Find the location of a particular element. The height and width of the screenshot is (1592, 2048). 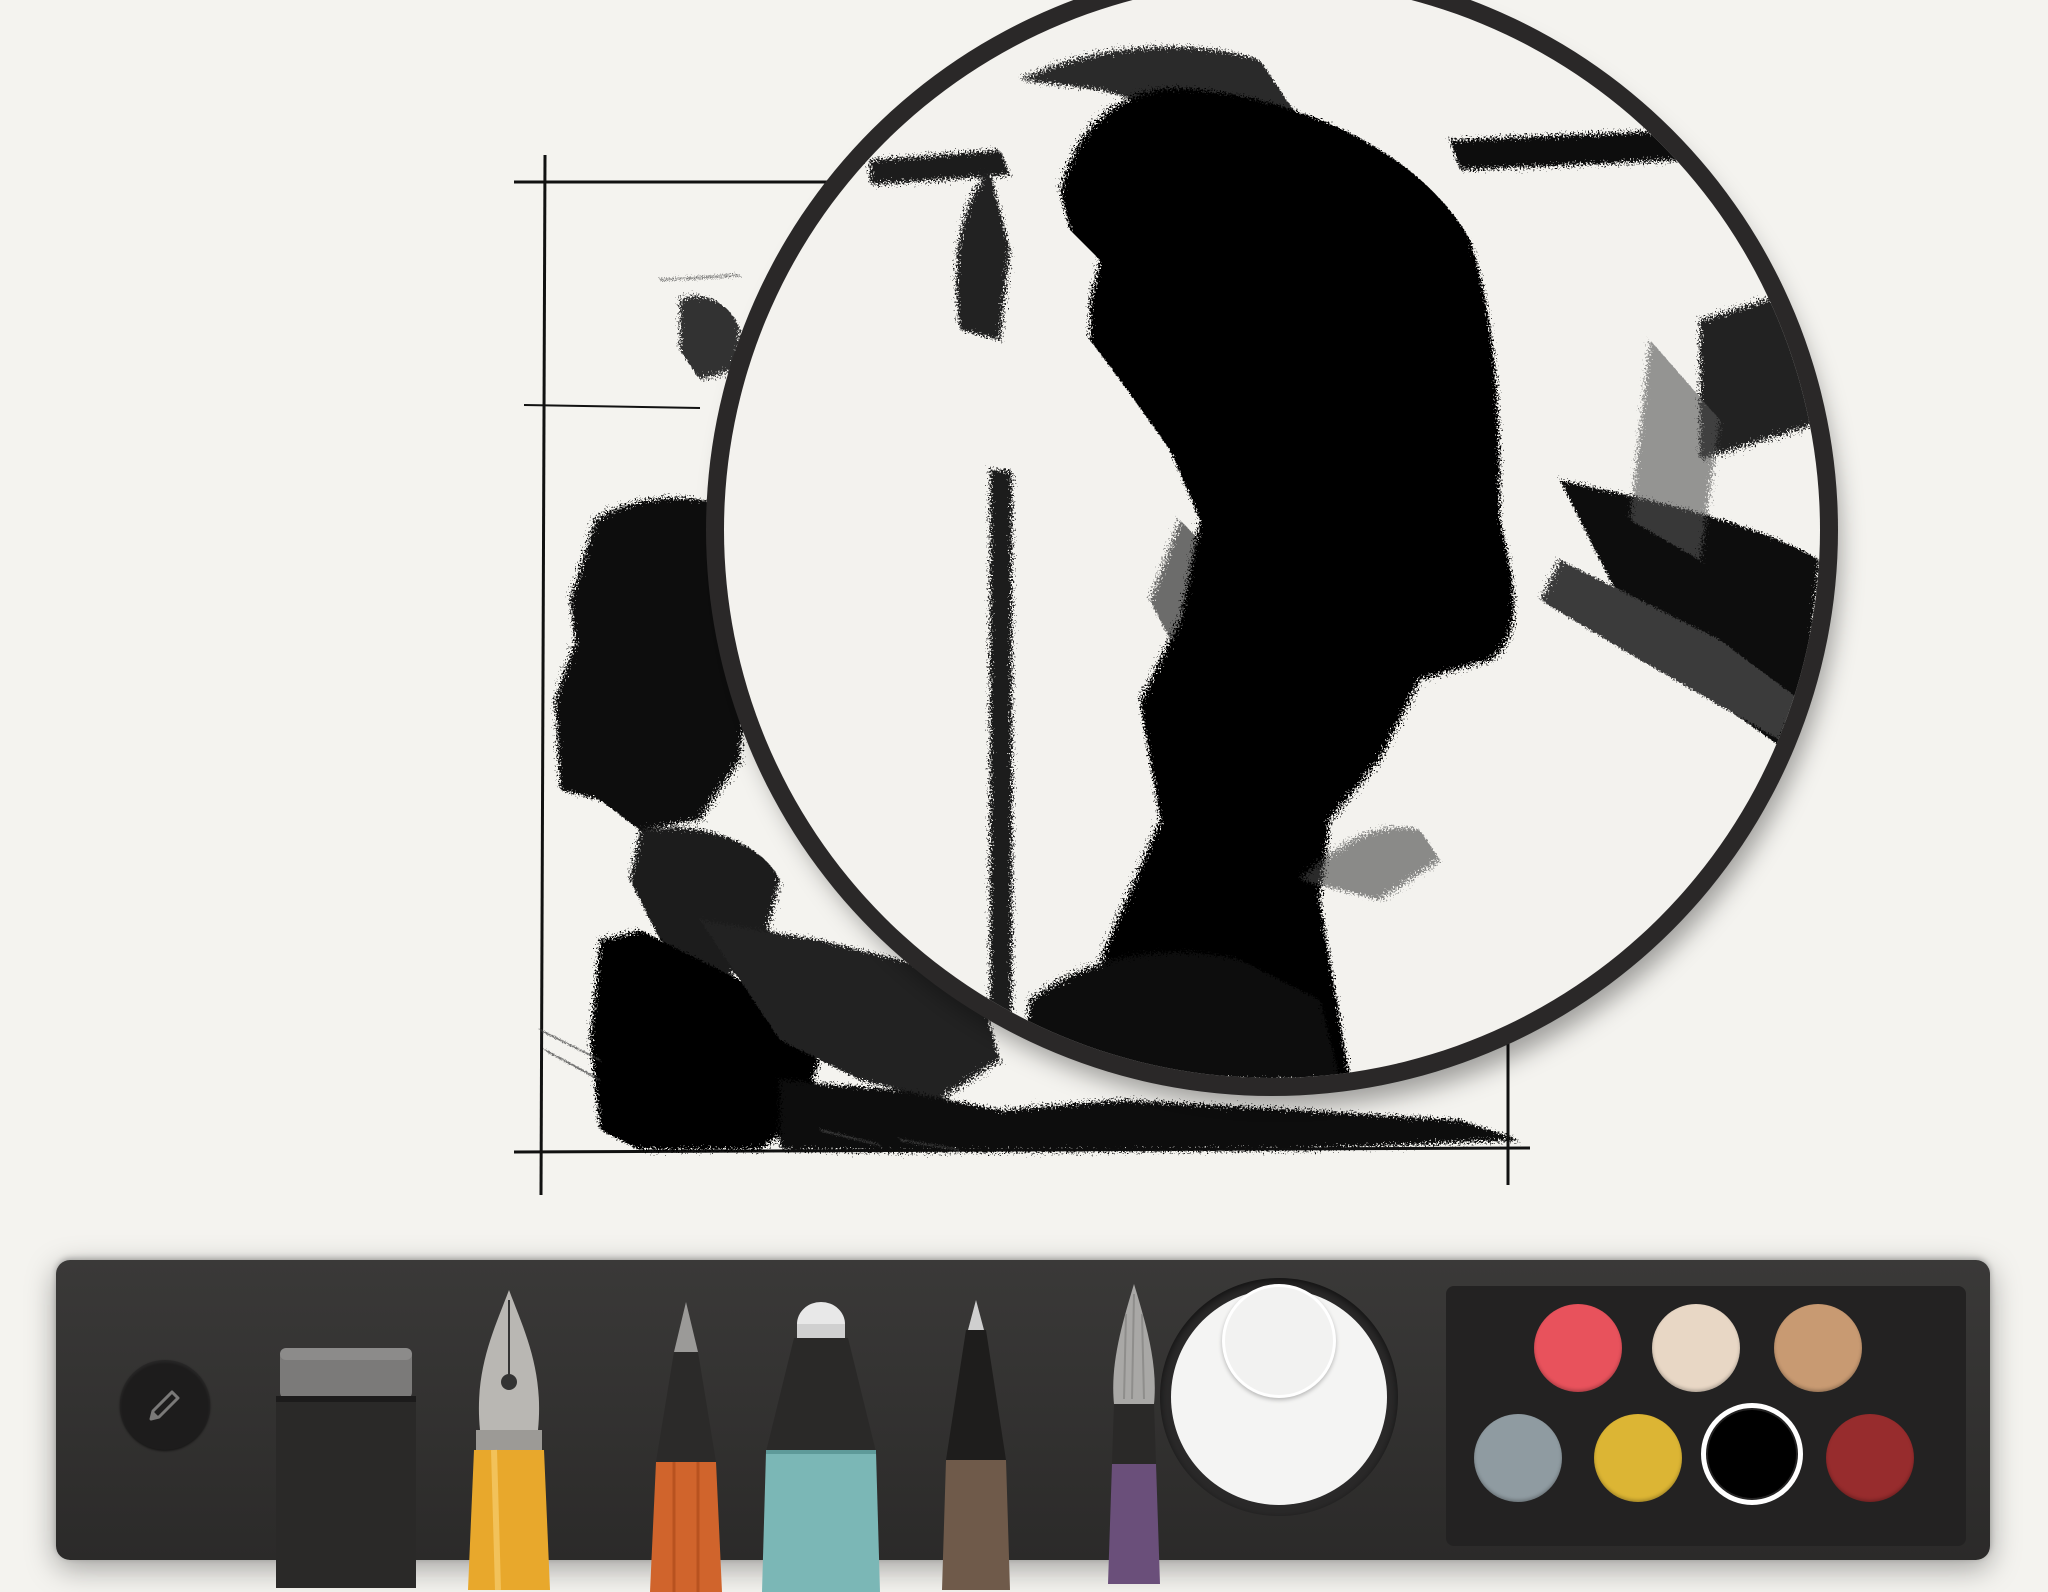

swatch-gray-blue is located at coordinates (1518, 1458).